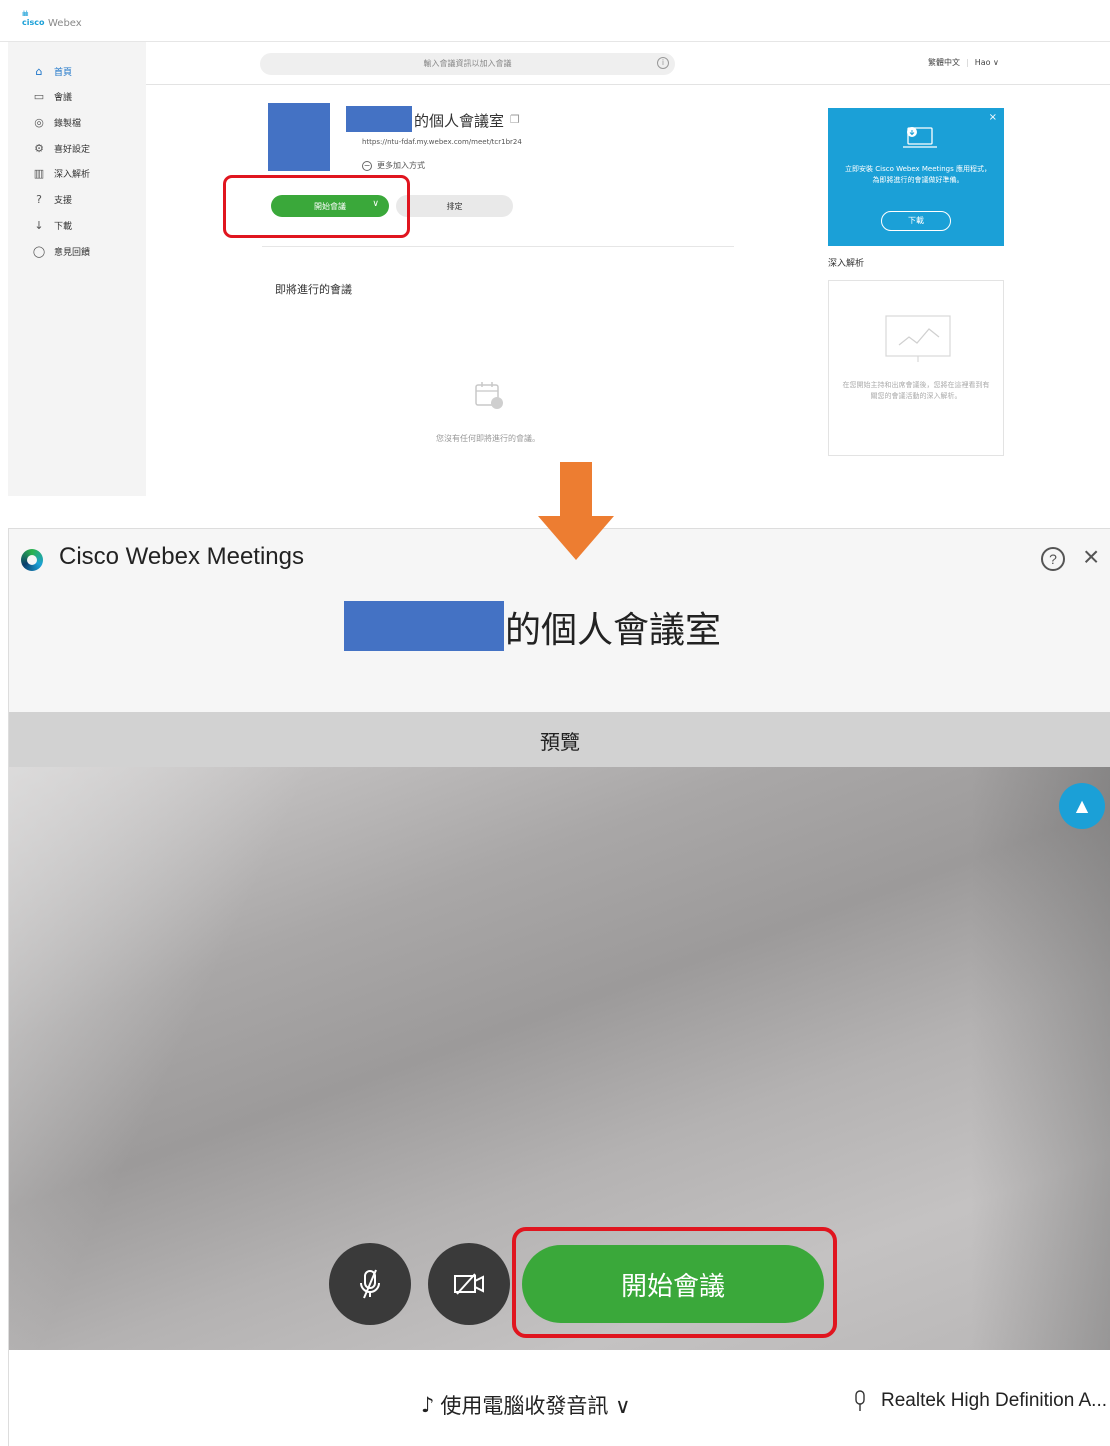 Image resolution: width=1110 pixels, height=1446 pixels. Describe the element at coordinates (920, 137) in the screenshot. I see `laptop-download-icon` at that location.